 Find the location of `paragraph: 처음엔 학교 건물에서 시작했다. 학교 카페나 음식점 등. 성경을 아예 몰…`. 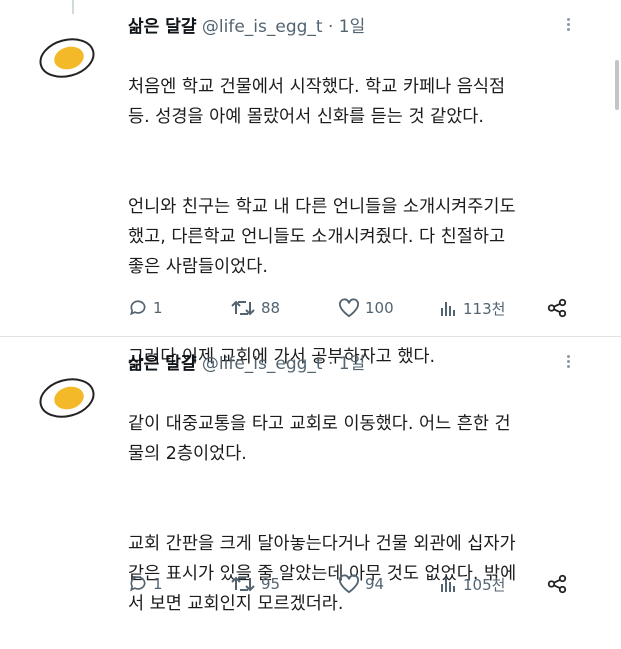

paragraph: 처음엔 학교 건물에서 시작했다. 학교 카페나 음식점 등. 성경을 아예 몰… is located at coordinates (317, 102).